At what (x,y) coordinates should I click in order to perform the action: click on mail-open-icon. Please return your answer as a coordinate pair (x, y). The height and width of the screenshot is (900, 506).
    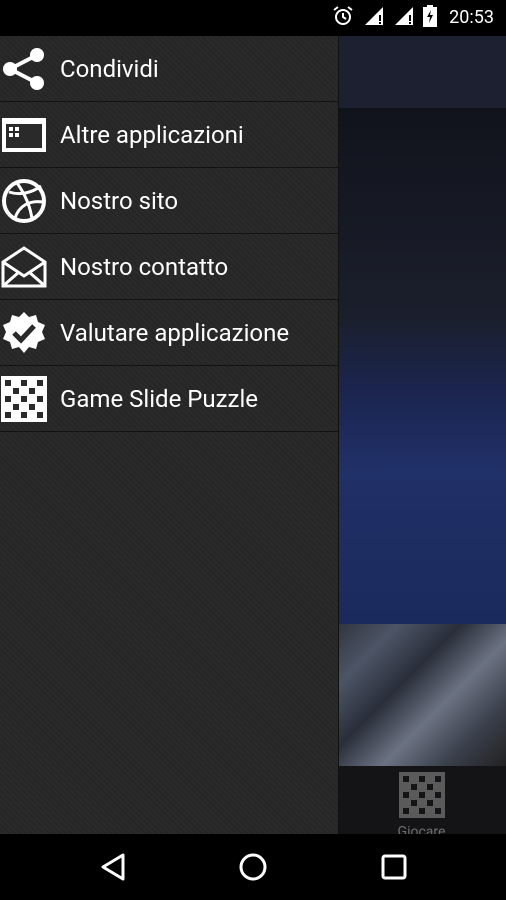
    Looking at the image, I should click on (24, 267).